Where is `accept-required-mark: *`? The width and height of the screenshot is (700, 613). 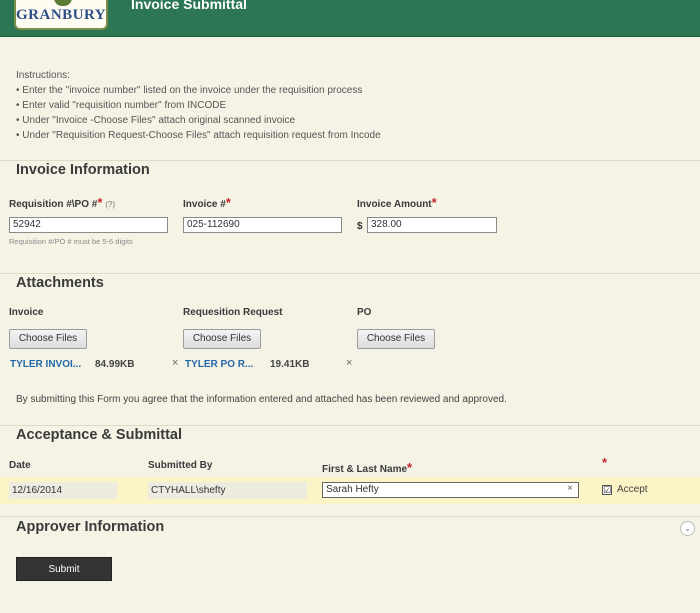 accept-required-mark: * is located at coordinates (604, 462).